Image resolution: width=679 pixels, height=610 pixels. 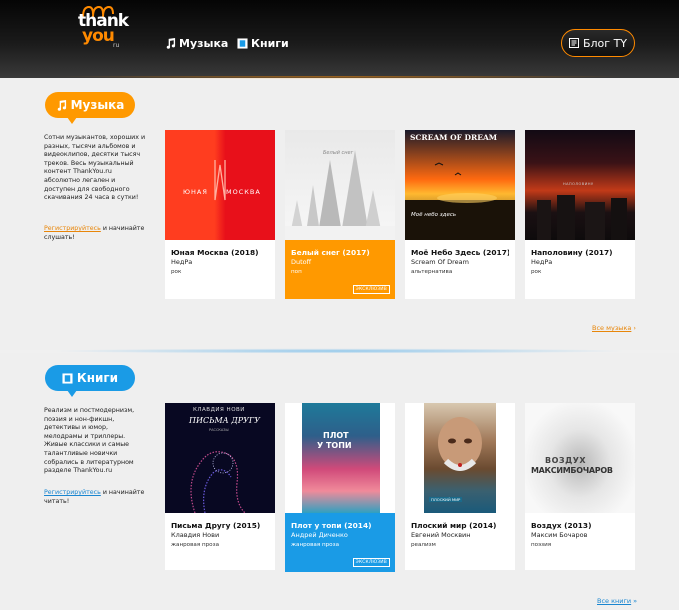 I want to click on music-cta: Регистрируйтесь и начинайте слушать!, so click(x=96, y=233).